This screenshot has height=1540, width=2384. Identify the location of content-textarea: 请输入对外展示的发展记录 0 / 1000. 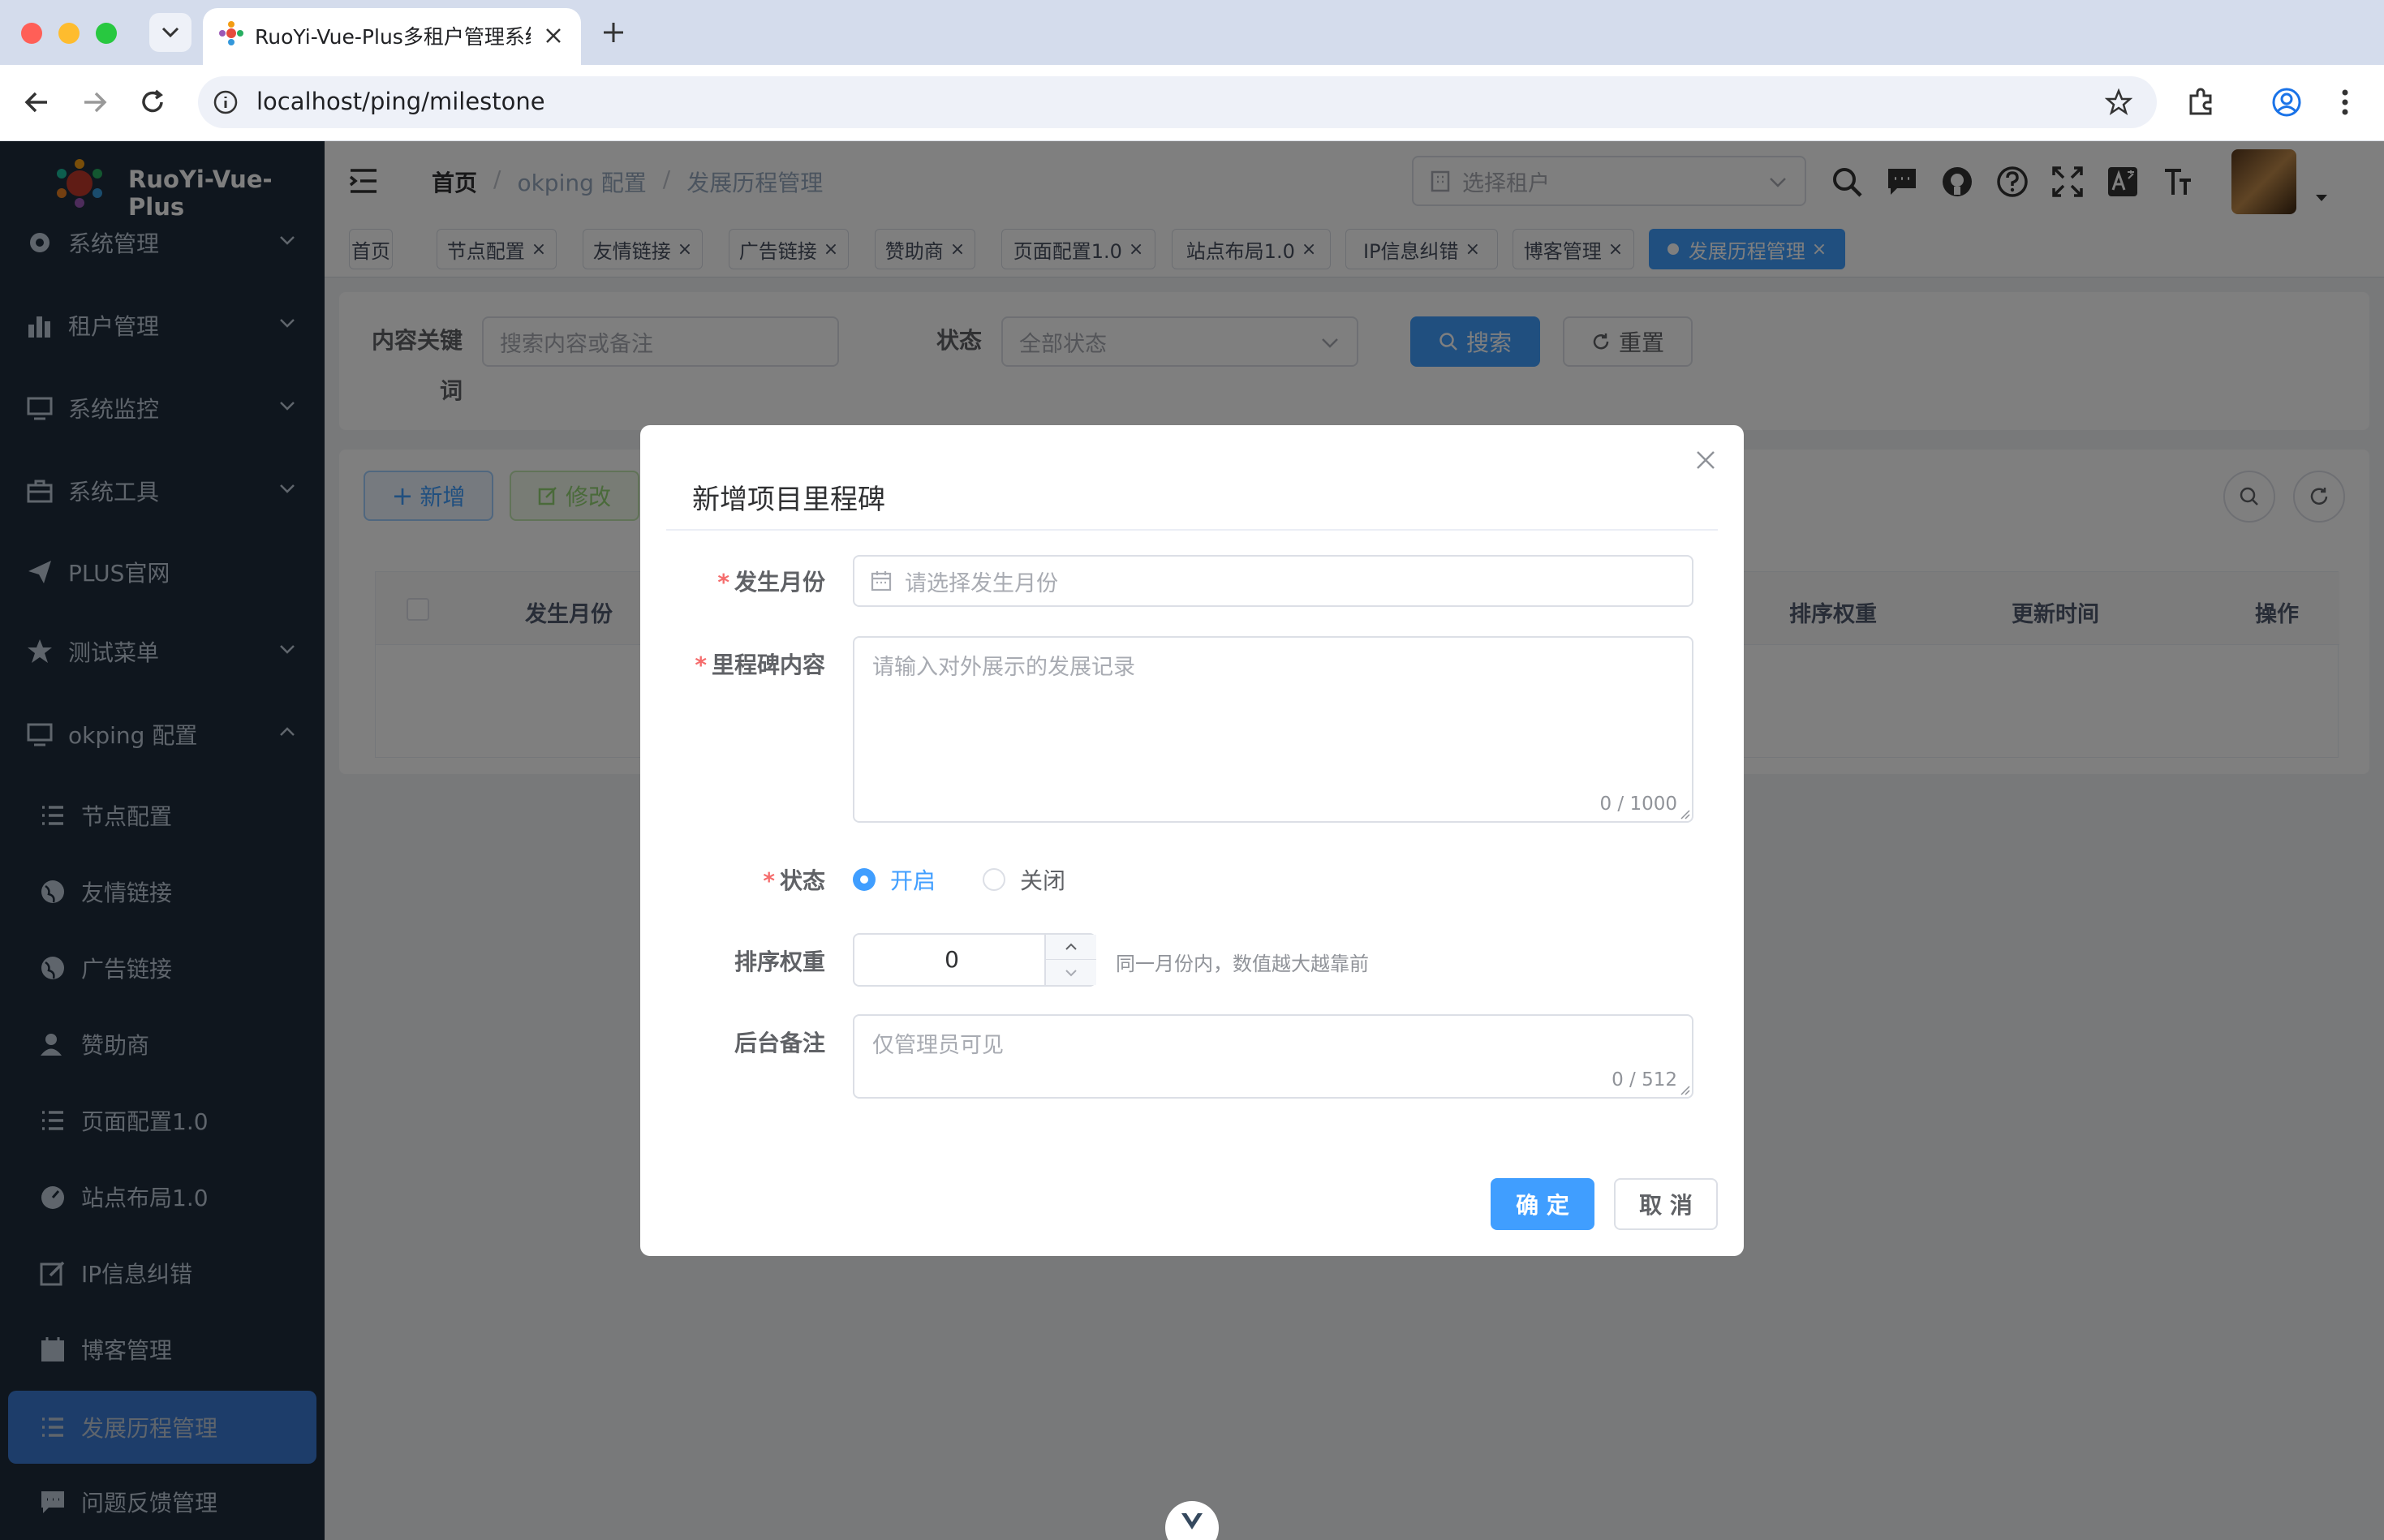
(1273, 729).